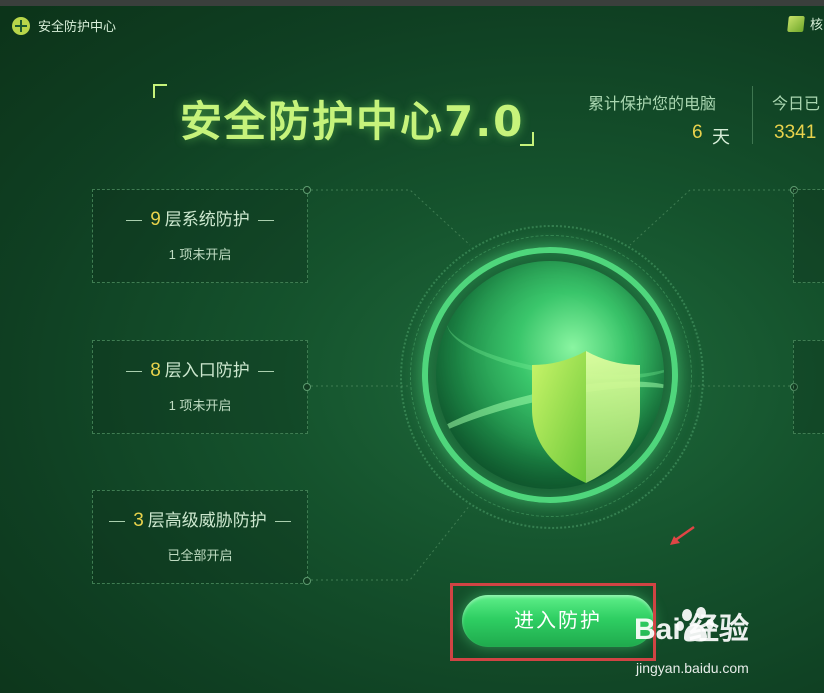 The height and width of the screenshot is (693, 824). Describe the element at coordinates (207, 370) in the screenshot. I see `card-label: 层入口防护` at that location.